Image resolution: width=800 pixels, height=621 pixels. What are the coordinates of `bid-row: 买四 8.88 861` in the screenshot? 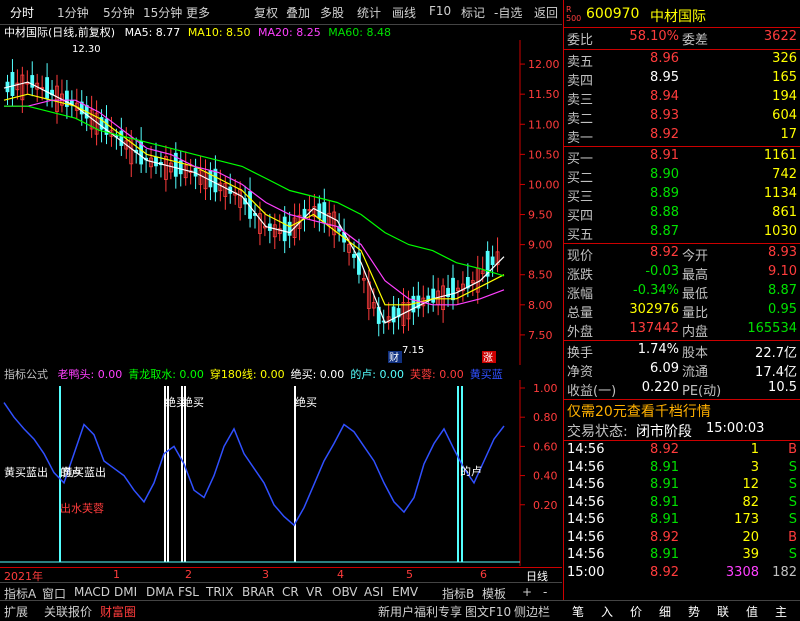 It's located at (682, 214).